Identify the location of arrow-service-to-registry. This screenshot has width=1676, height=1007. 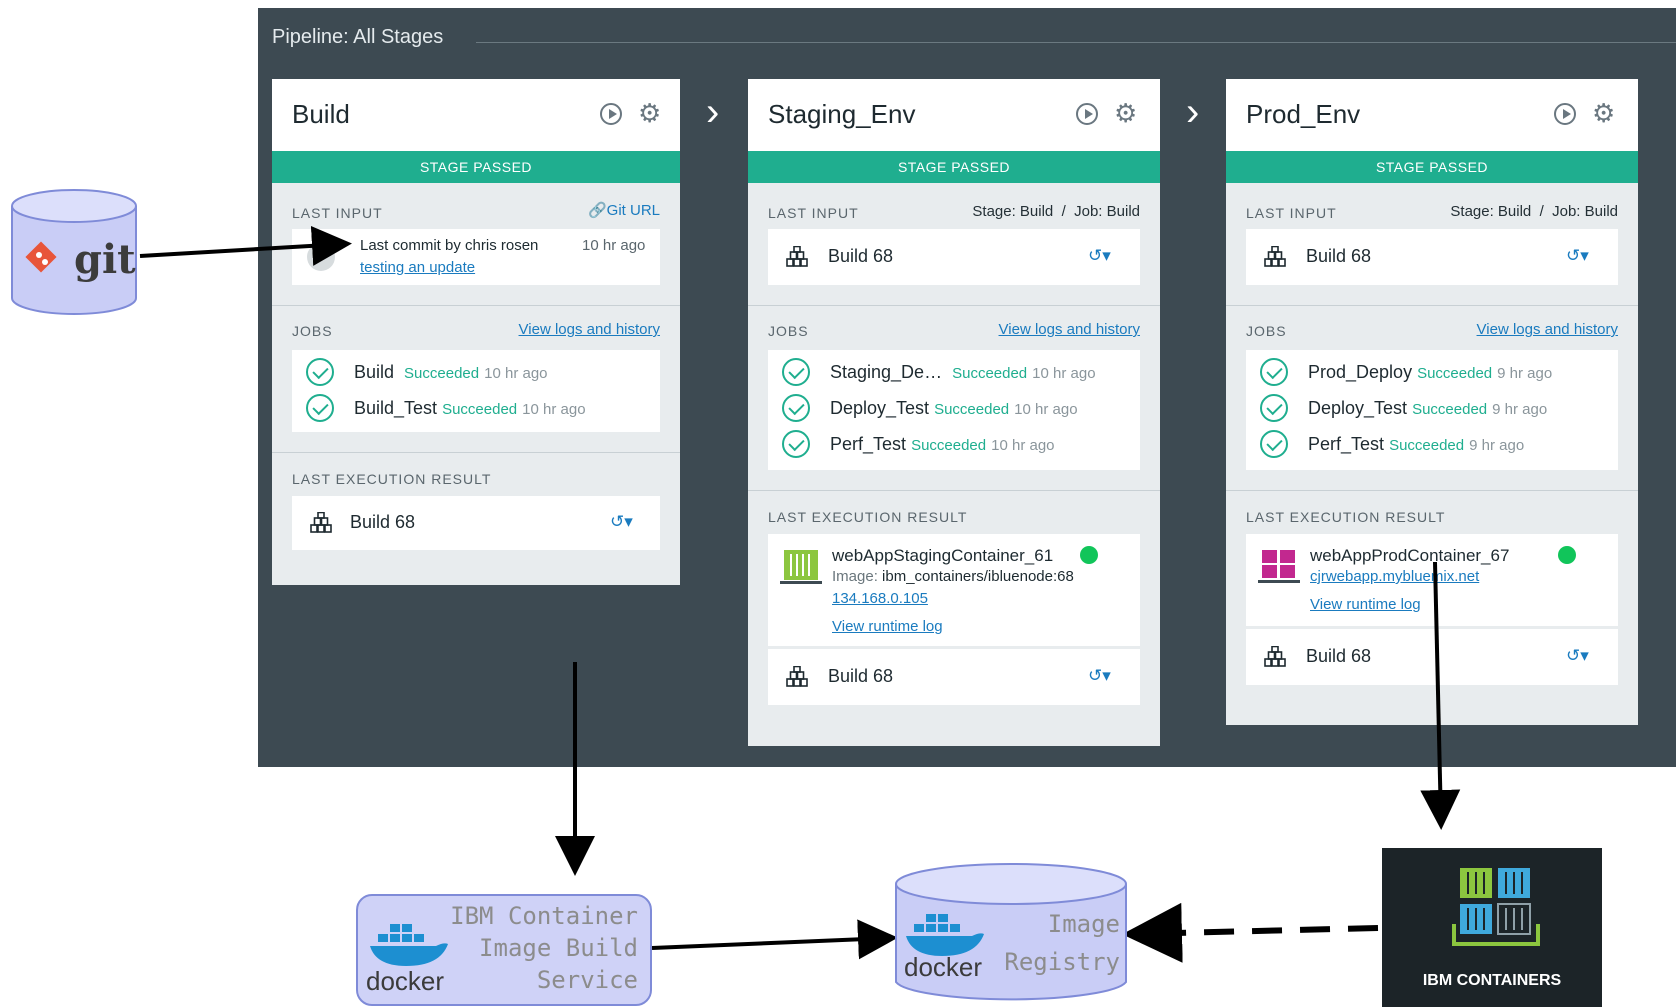
(774, 939).